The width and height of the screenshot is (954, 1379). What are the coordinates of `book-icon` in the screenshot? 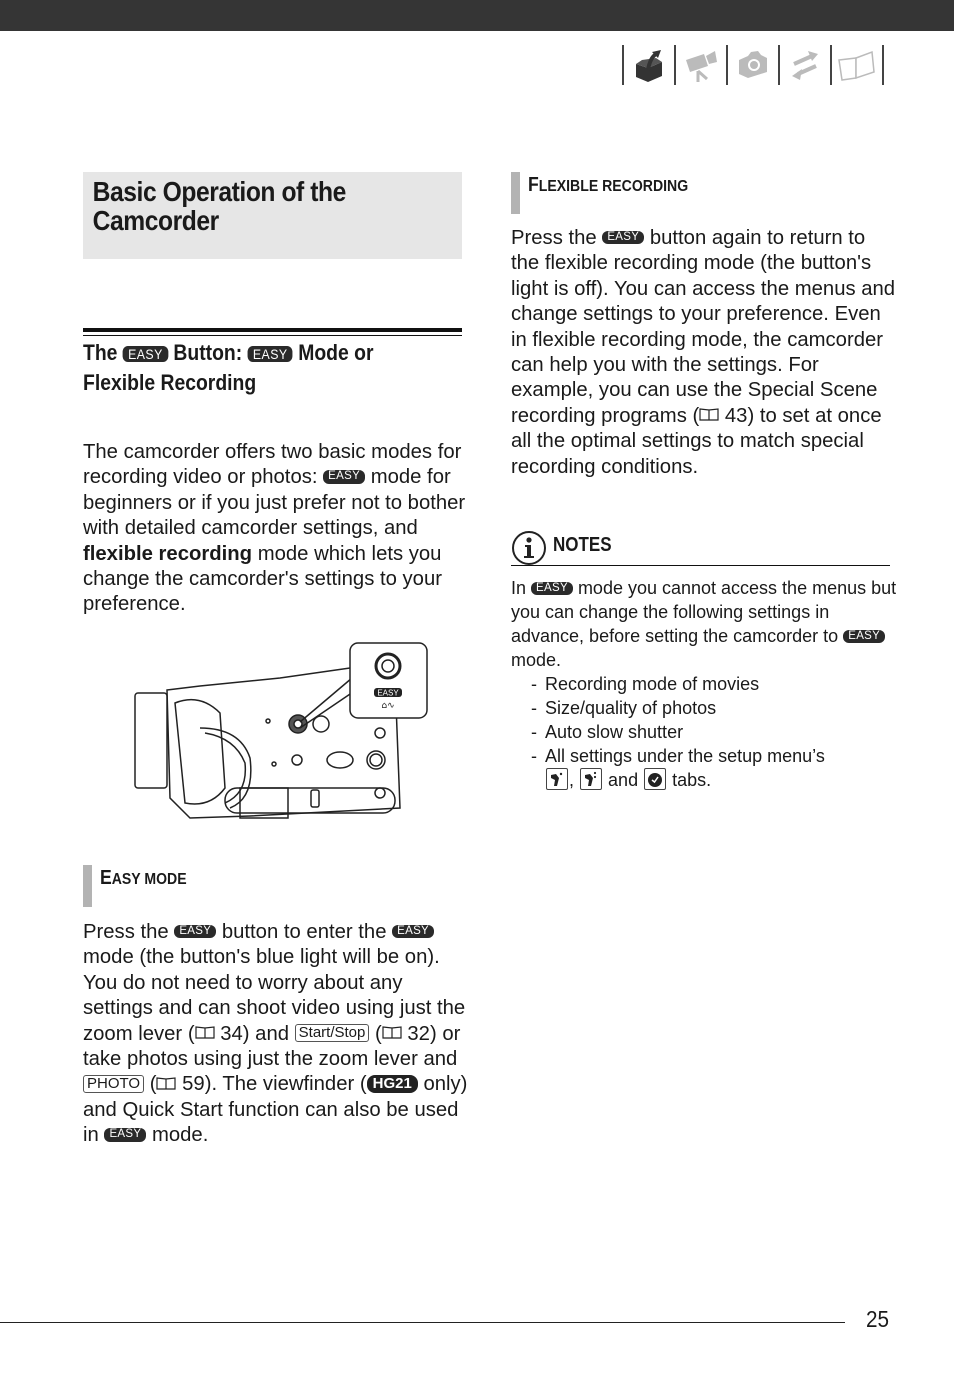 It's located at (856, 65).